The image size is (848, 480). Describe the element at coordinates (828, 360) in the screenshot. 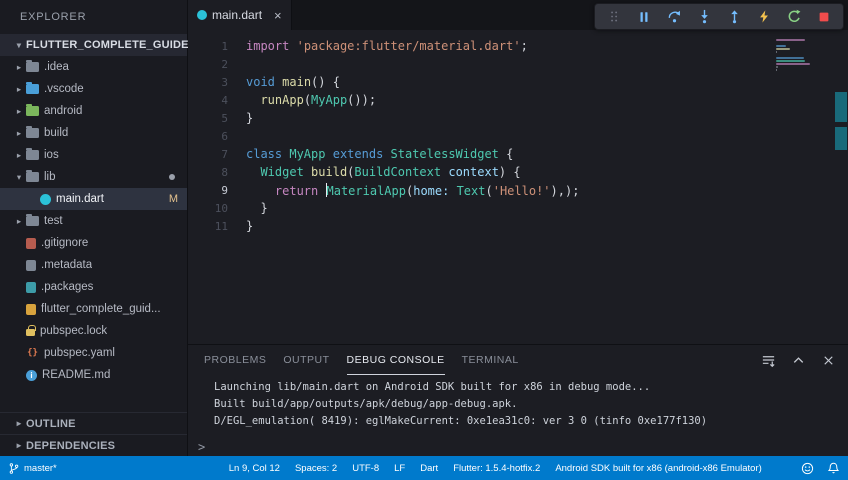

I see `close-panel-icon` at that location.